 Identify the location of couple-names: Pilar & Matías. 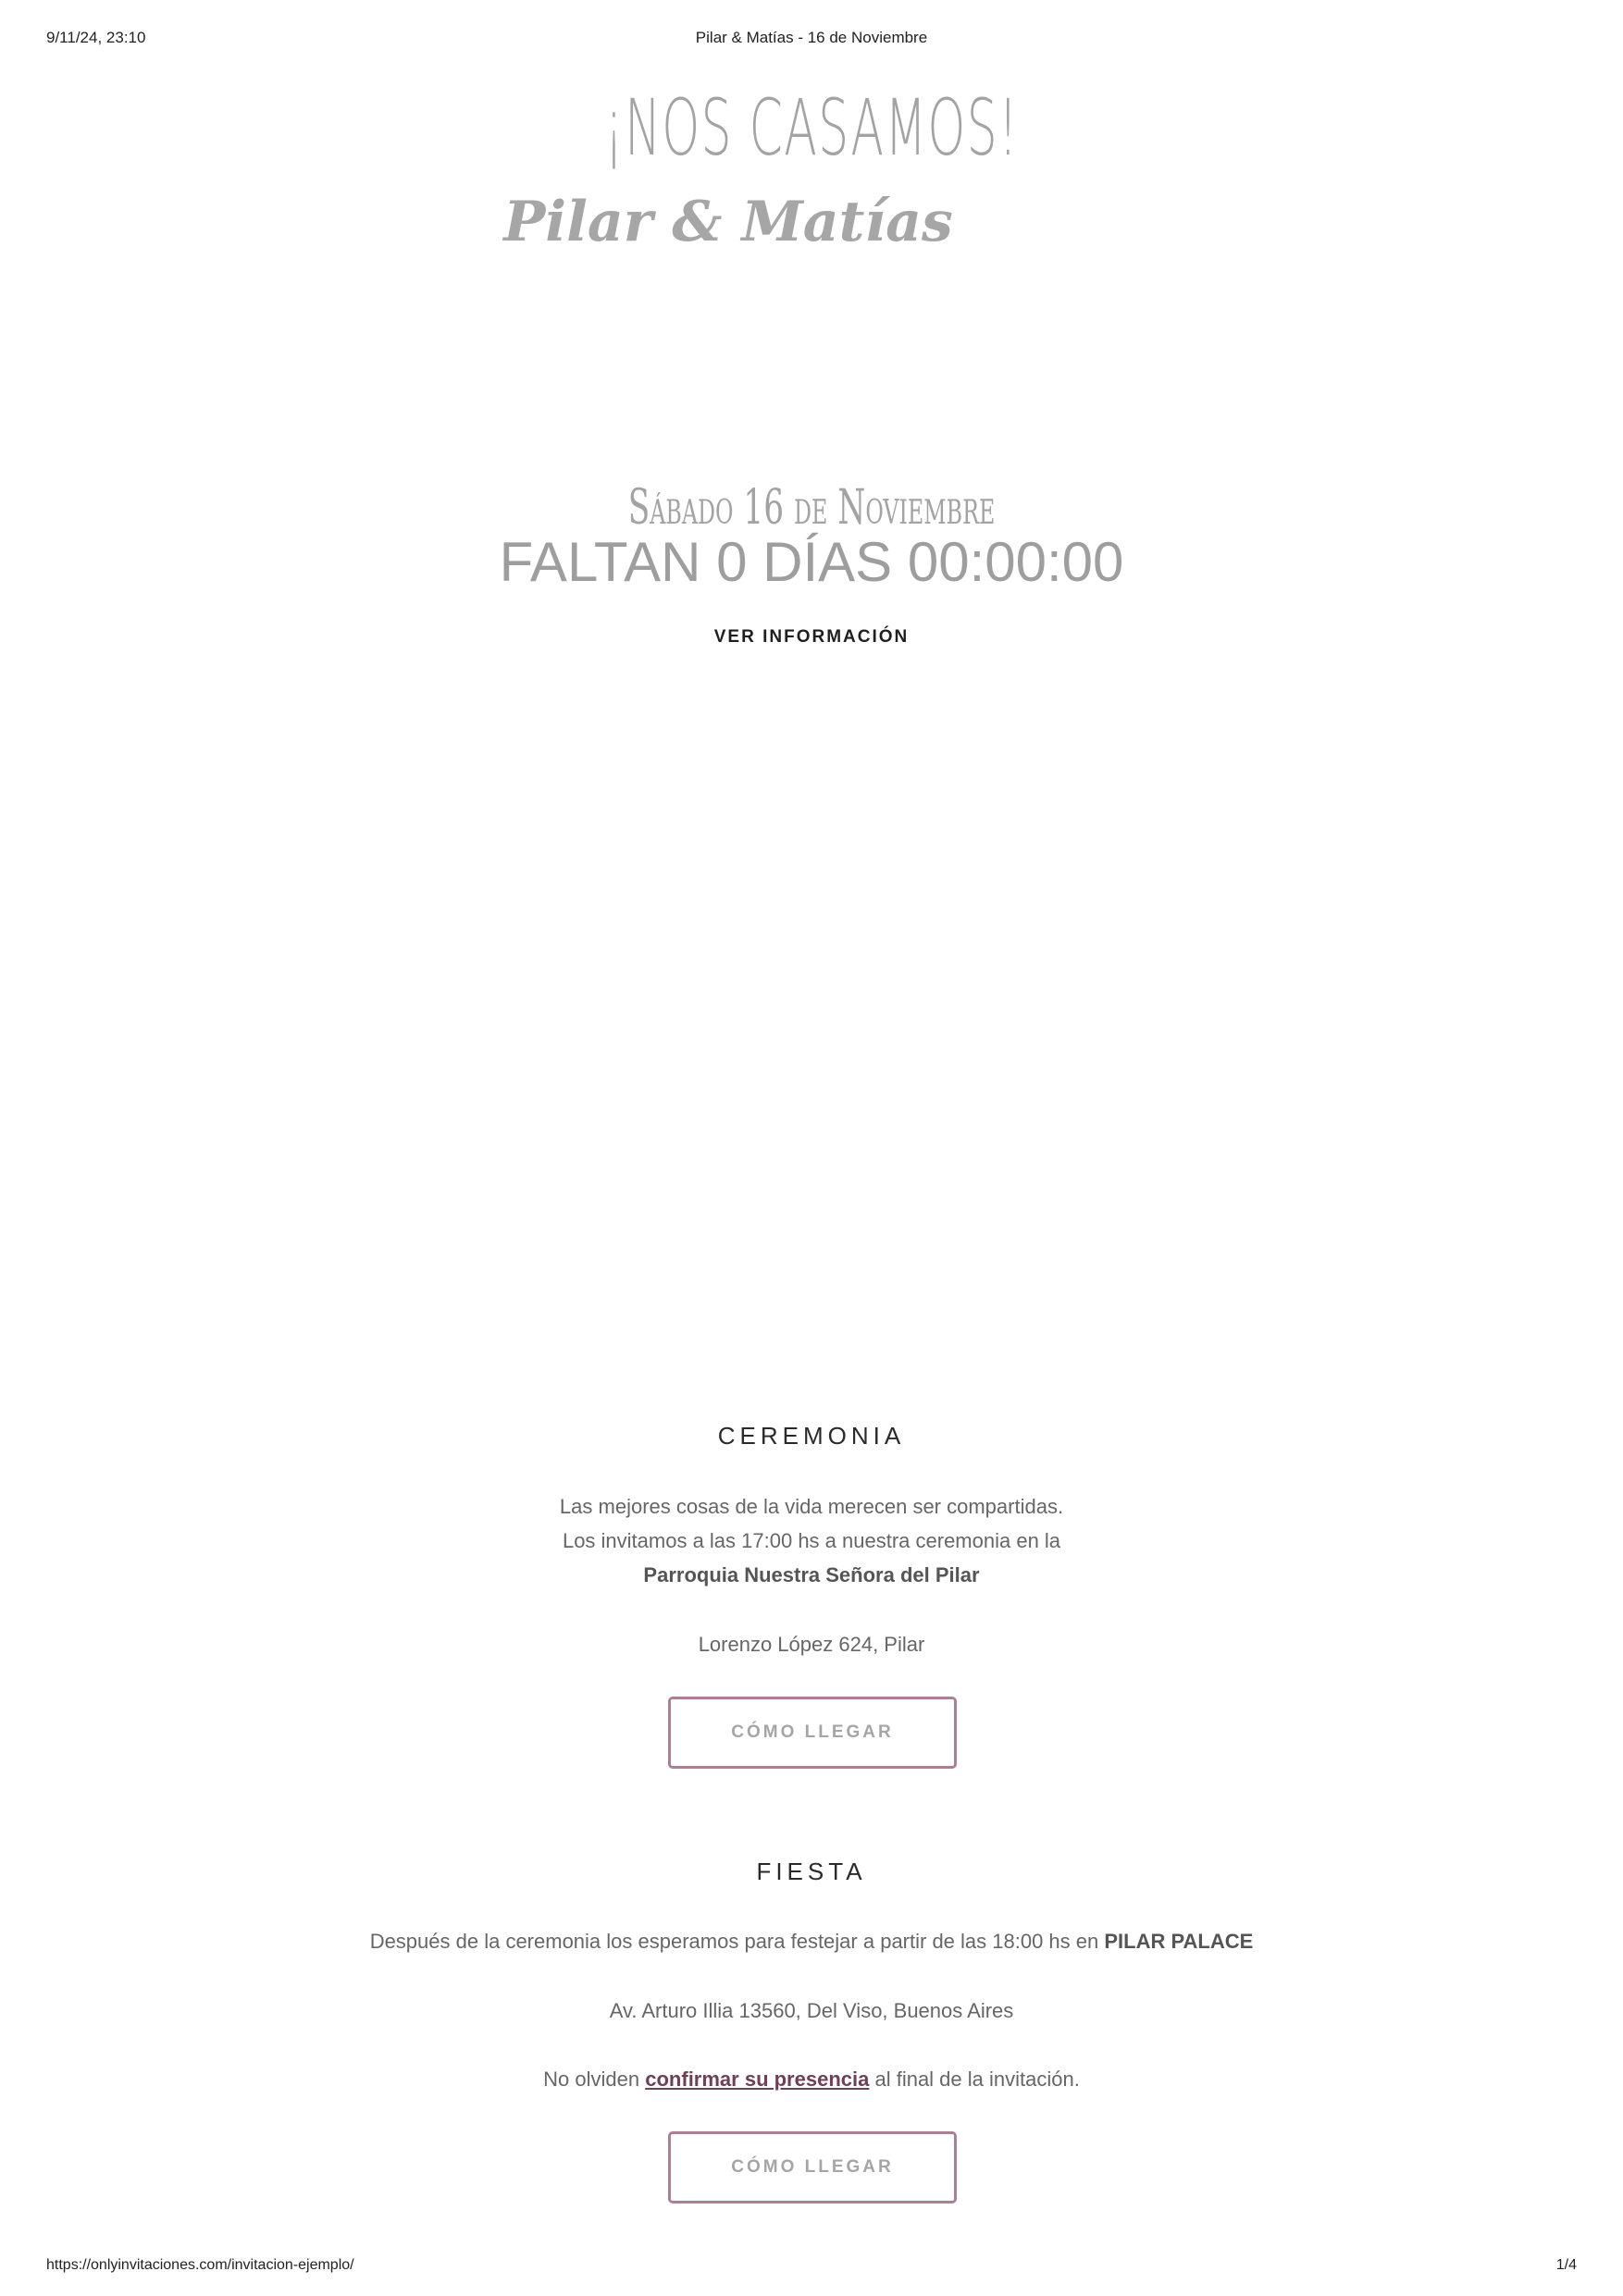
(728, 222).